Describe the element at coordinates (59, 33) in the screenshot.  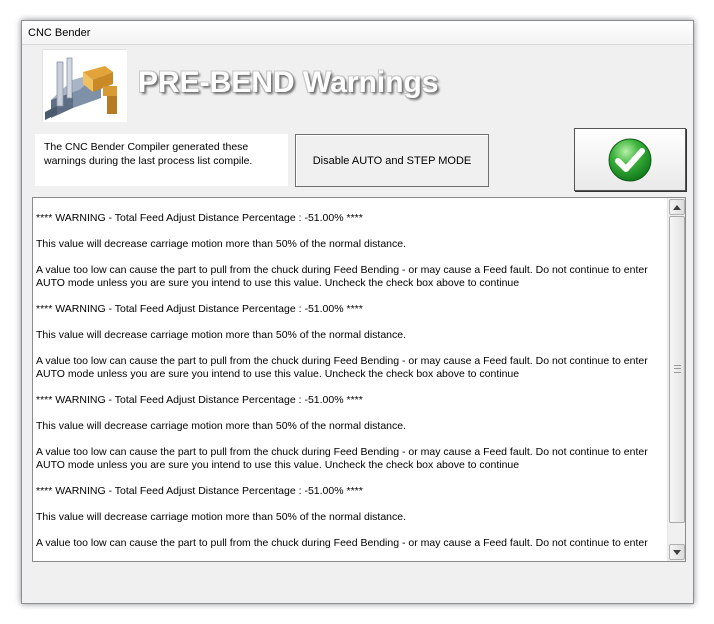
I see `window-title: CNC Bender` at that location.